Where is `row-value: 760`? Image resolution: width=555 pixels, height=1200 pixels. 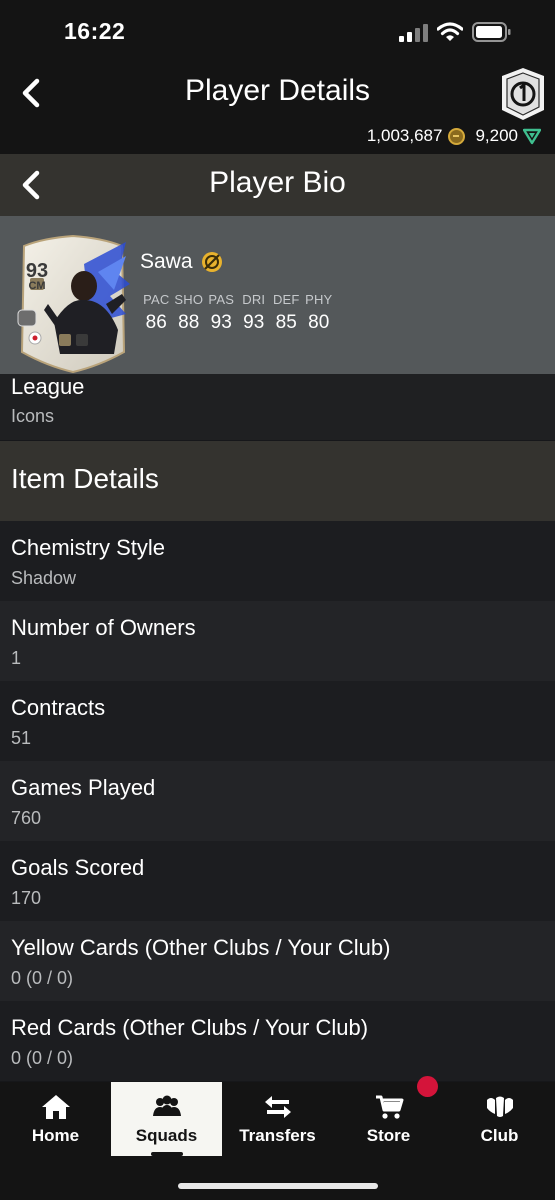 row-value: 760 is located at coordinates (26, 818).